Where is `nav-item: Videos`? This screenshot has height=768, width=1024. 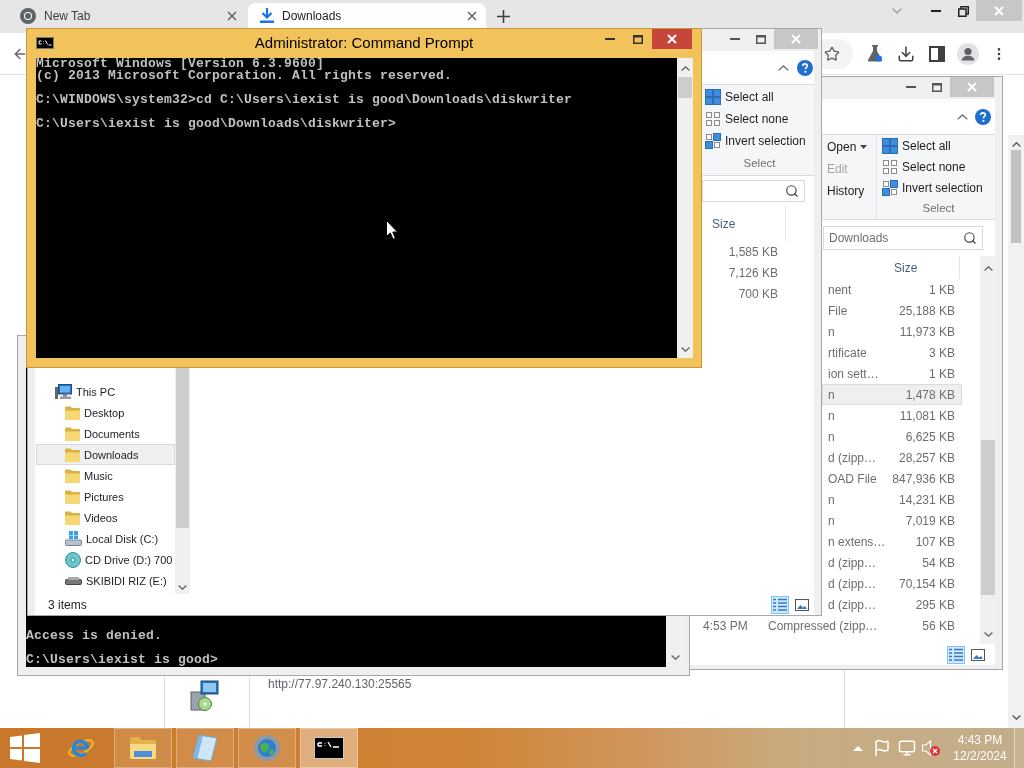
nav-item: Videos is located at coordinates (105, 517).